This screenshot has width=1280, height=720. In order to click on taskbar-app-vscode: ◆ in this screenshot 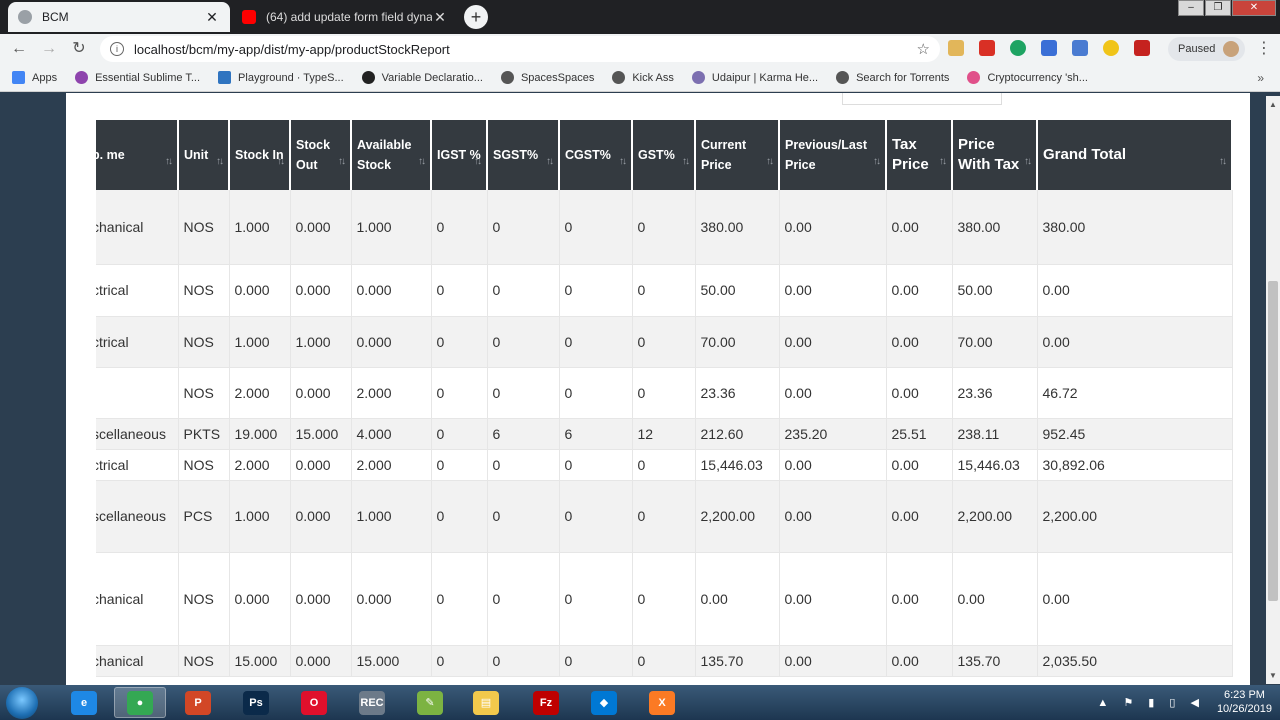, I will do `click(604, 702)`.